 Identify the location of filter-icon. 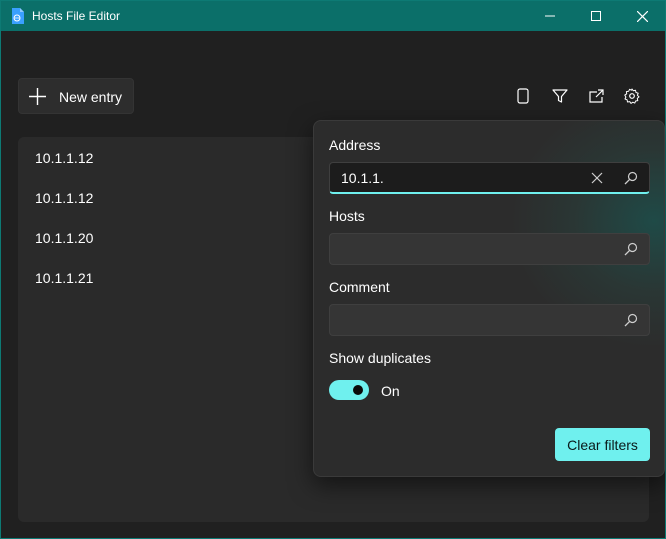
(560, 96).